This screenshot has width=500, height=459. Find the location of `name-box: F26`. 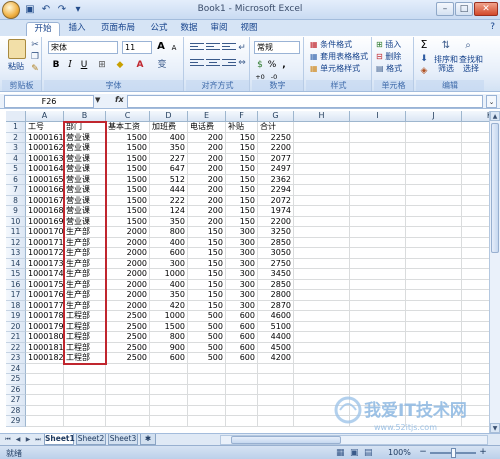

name-box: F26 is located at coordinates (49, 101).